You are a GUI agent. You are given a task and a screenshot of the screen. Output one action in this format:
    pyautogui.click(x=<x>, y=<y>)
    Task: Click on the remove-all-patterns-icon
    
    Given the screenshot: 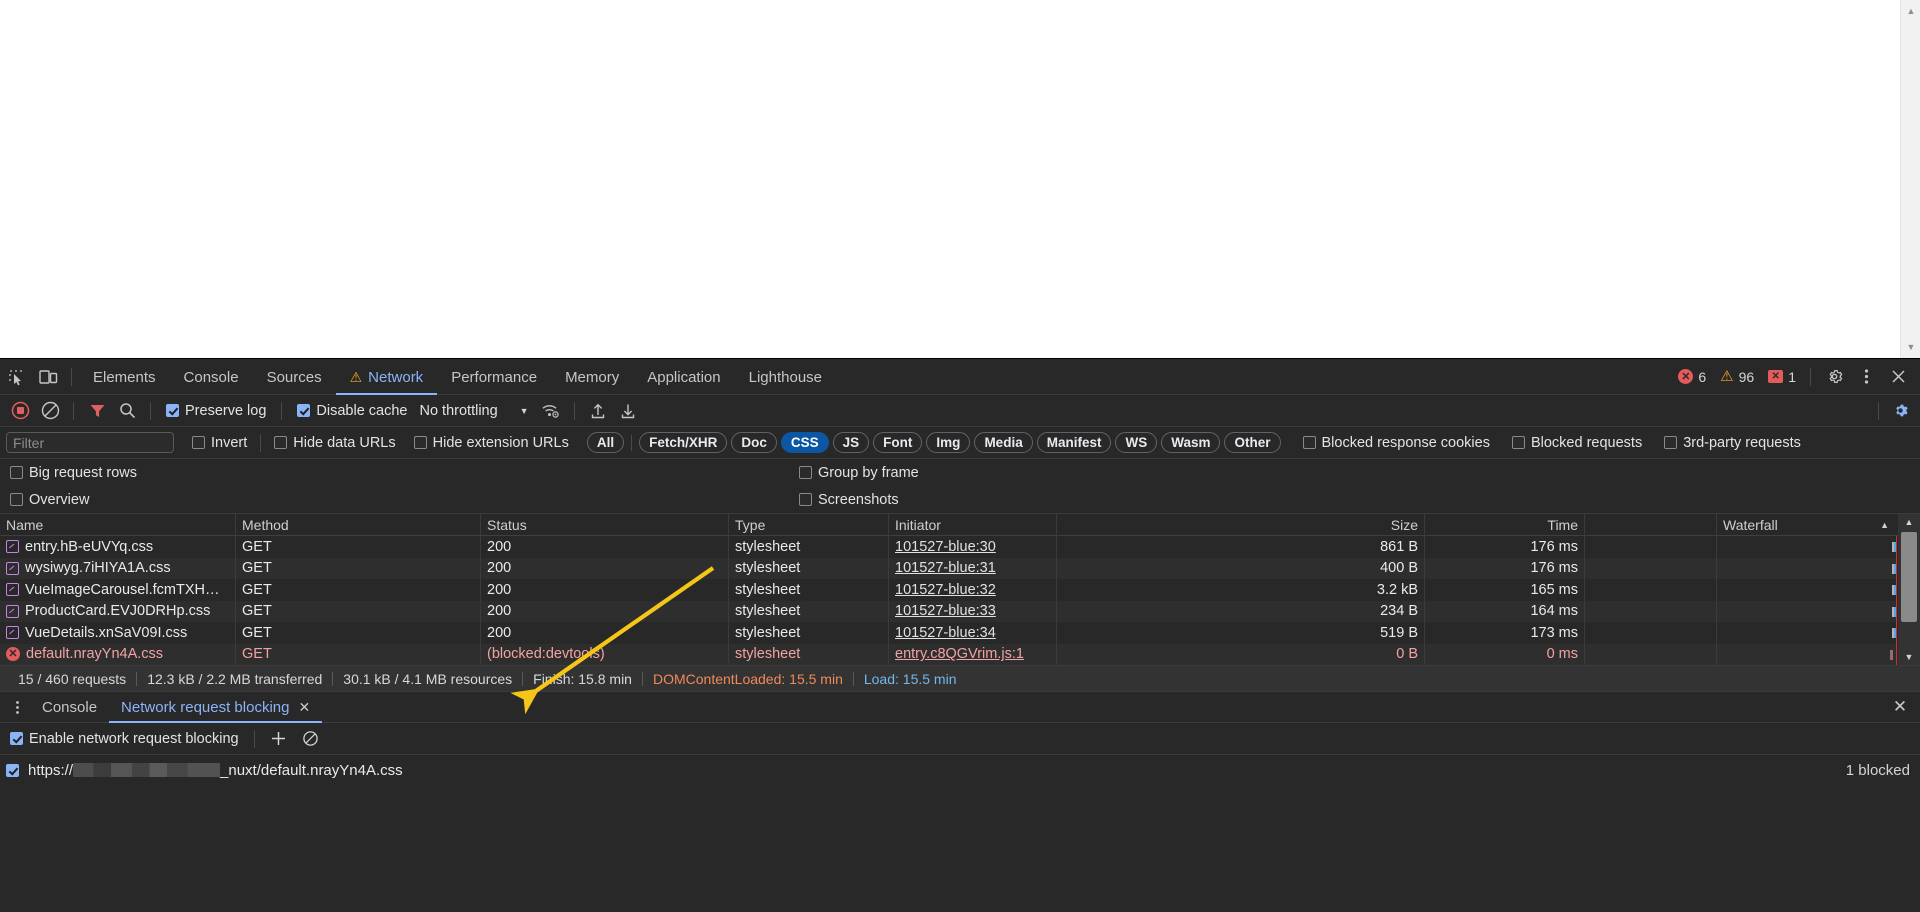 What is the action you would take?
    pyautogui.click(x=311, y=739)
    